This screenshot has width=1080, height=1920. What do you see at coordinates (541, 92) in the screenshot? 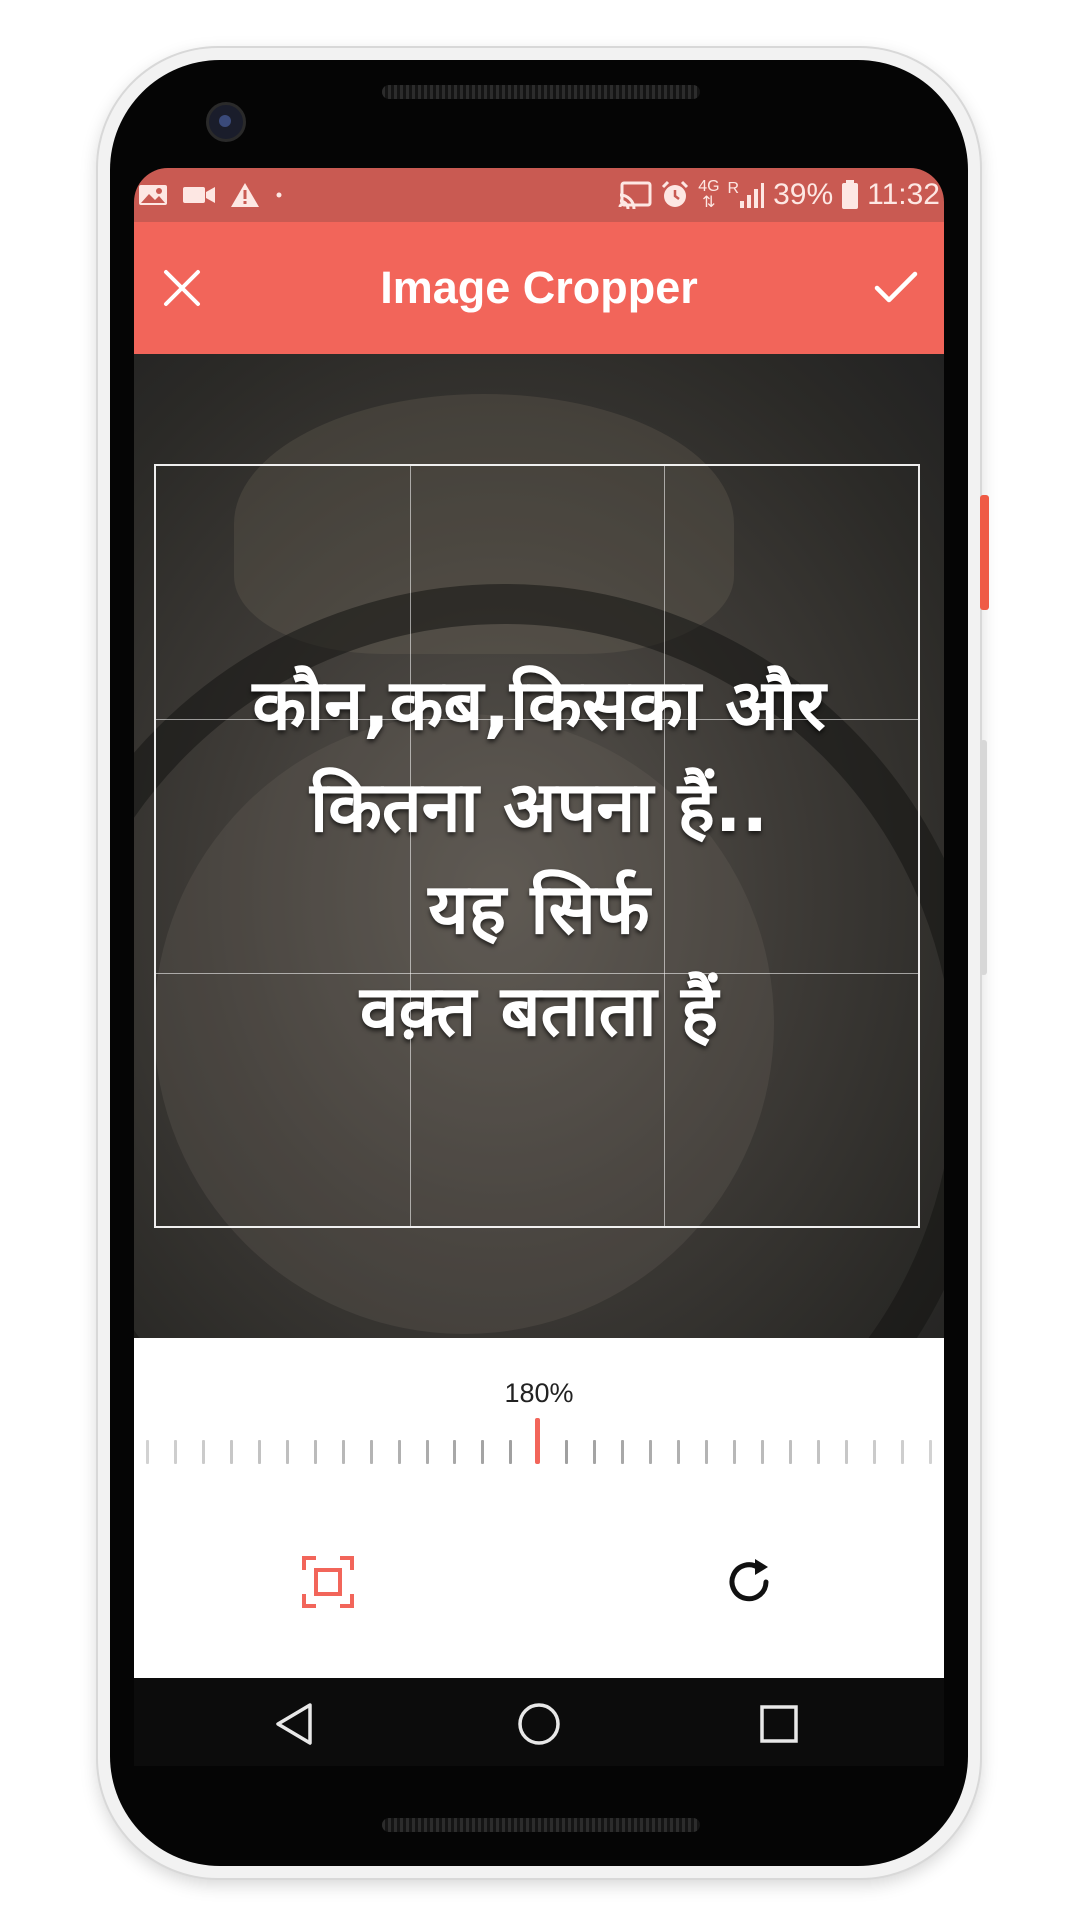
I see `earpiece-speaker` at bounding box center [541, 92].